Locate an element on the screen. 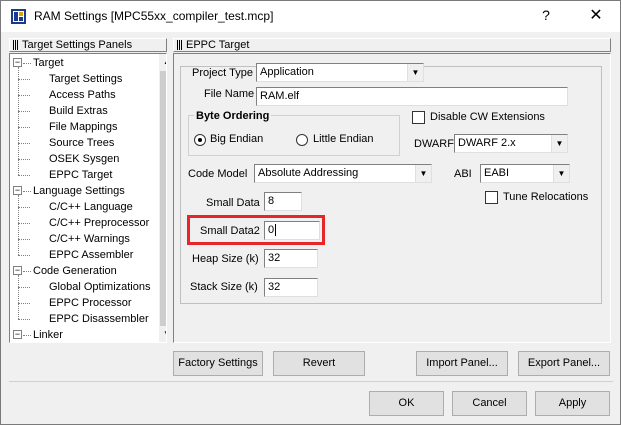  big-endian-label: Big Endian is located at coordinates (236, 139).